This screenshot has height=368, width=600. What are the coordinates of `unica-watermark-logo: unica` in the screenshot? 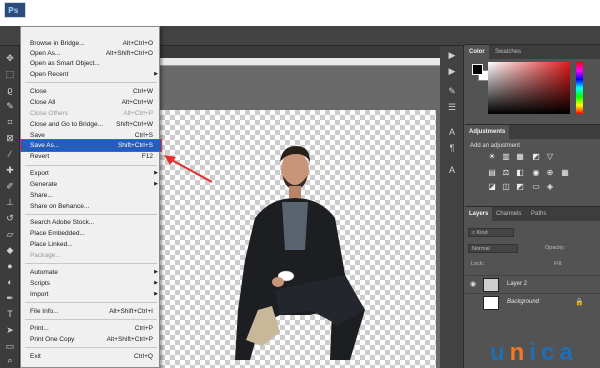 It's located at (534, 352).